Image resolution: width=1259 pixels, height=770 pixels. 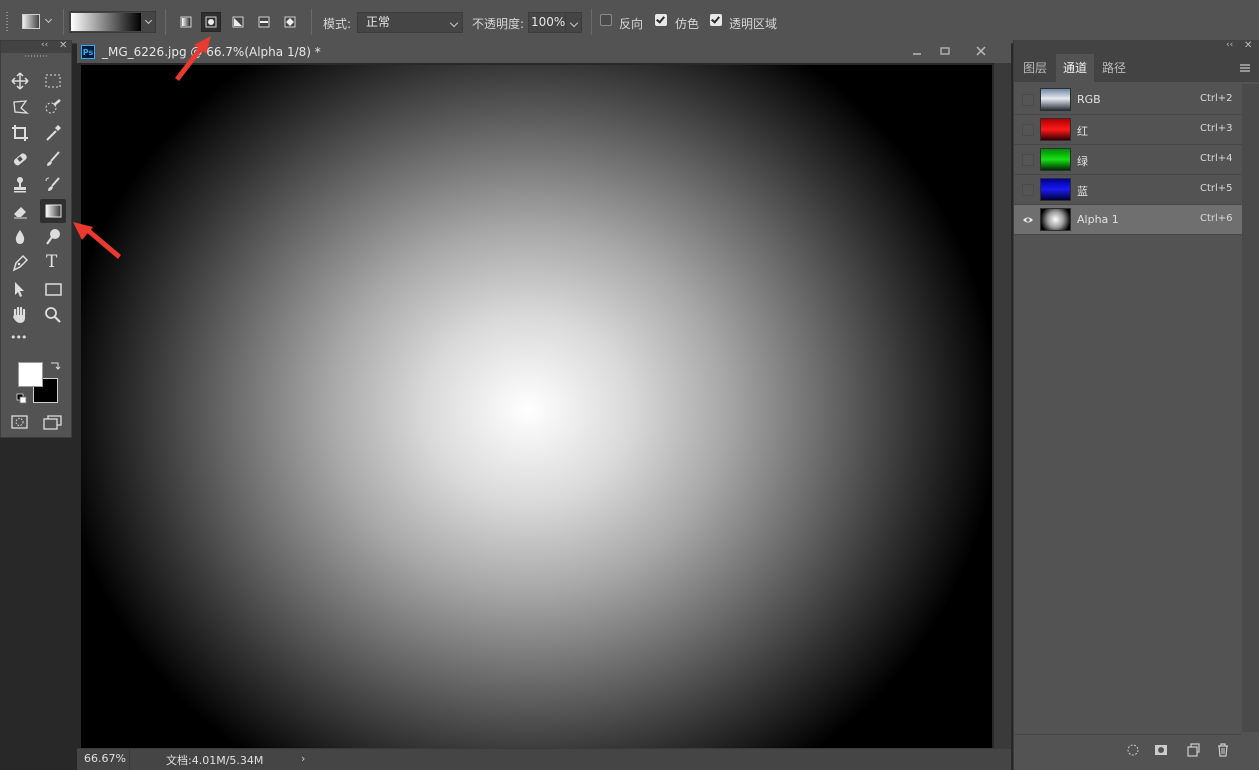 I want to click on eyedropper-tool-icon, so click(x=53, y=133).